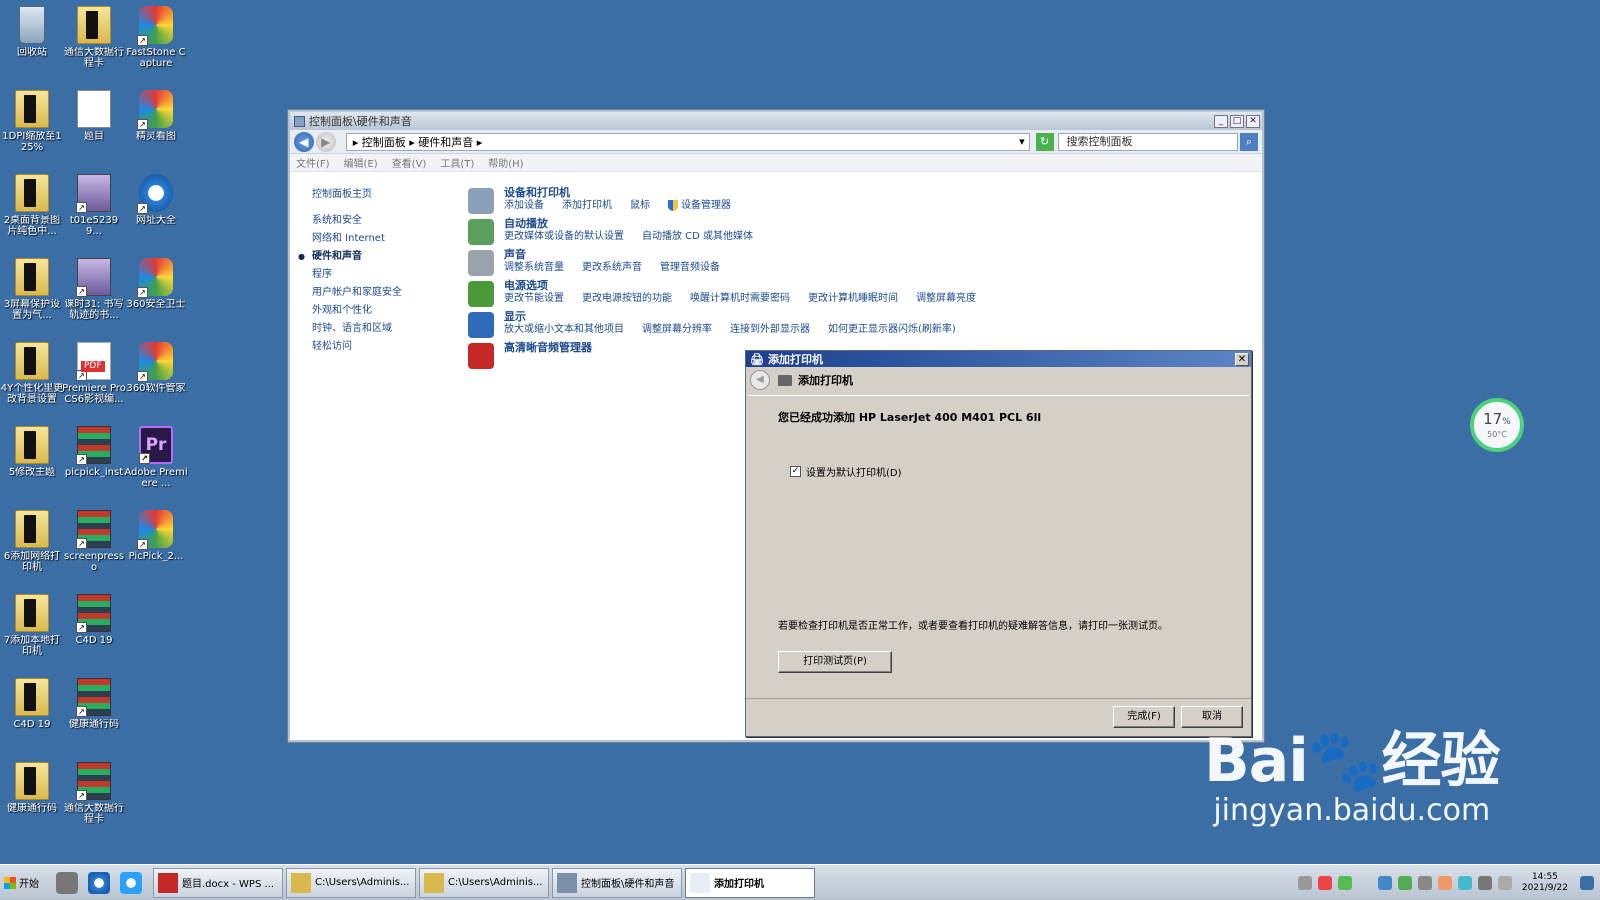 This screenshot has width=1600, height=900. What do you see at coordinates (94, 716) in the screenshot?
I see `desktop-icon: ↗ 健康通行码` at bounding box center [94, 716].